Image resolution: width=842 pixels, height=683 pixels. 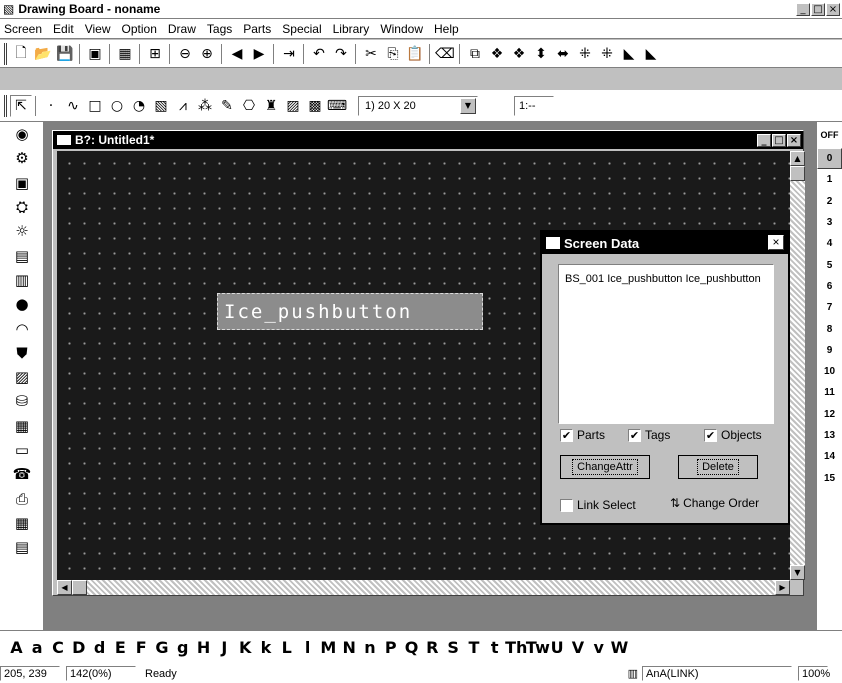 What do you see at coordinates (337, 106) in the screenshot?
I see `text-tool-icon: ⌨` at bounding box center [337, 106].